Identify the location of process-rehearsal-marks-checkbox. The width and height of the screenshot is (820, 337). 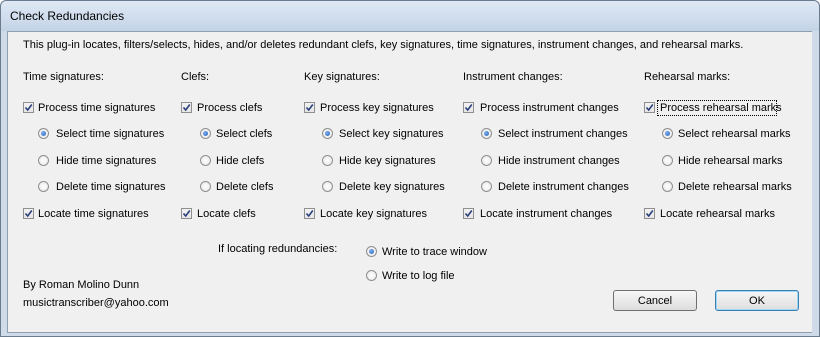
(649, 107).